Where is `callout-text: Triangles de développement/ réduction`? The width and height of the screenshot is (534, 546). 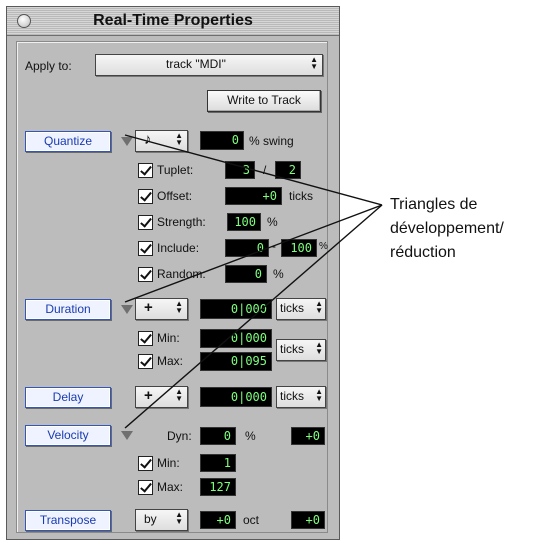
callout-text: Triangles de développement/ réduction is located at coordinates (462, 229).